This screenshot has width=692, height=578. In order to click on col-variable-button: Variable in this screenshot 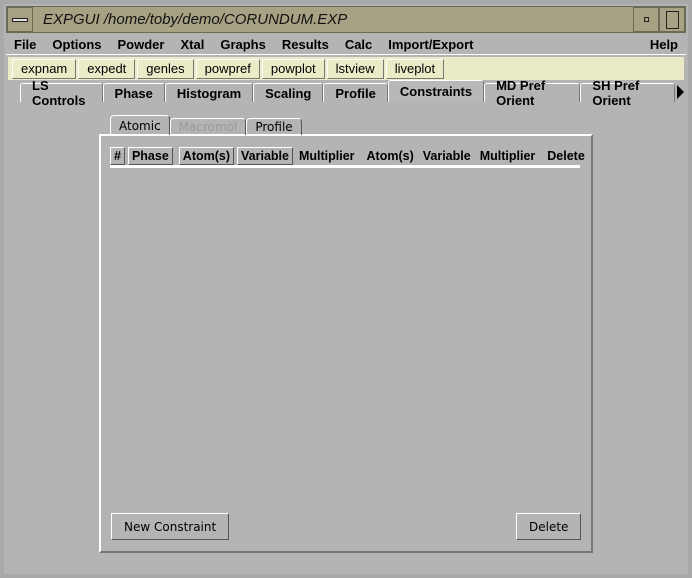, I will do `click(265, 155)`.